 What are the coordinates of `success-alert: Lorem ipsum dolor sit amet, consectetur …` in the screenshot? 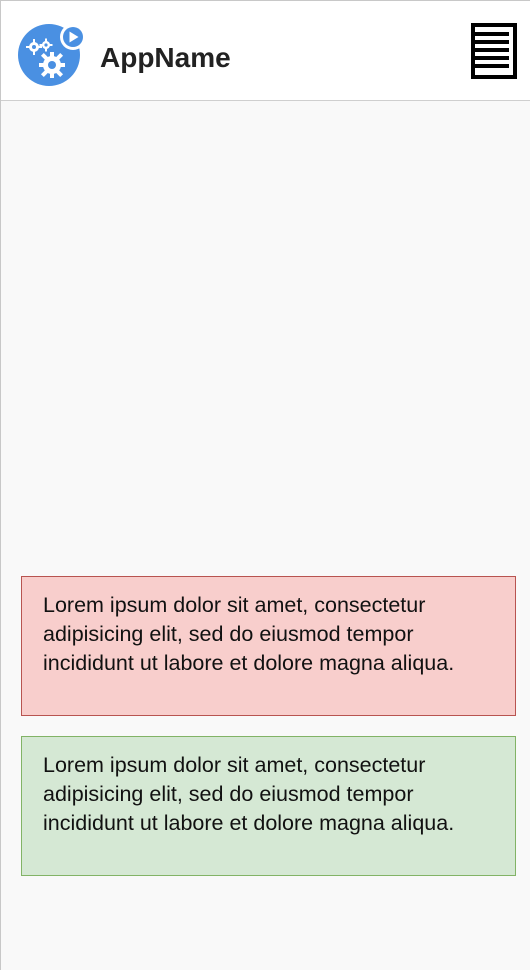 It's located at (268, 806).